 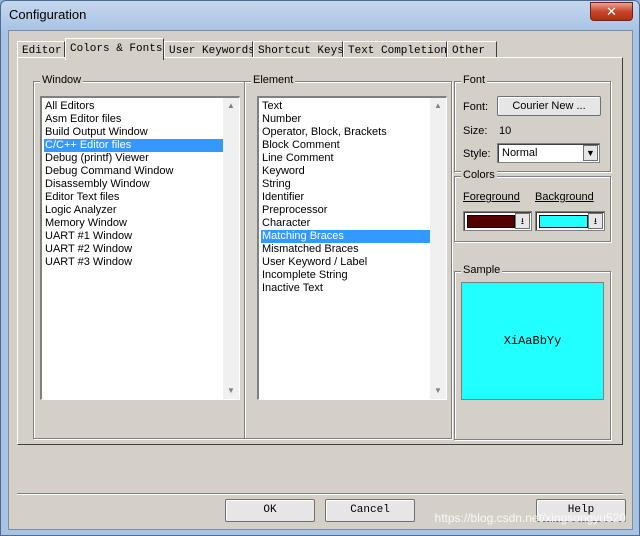 I want to click on tab-colors-fonts: Colors & Fonts, so click(x=114, y=49).